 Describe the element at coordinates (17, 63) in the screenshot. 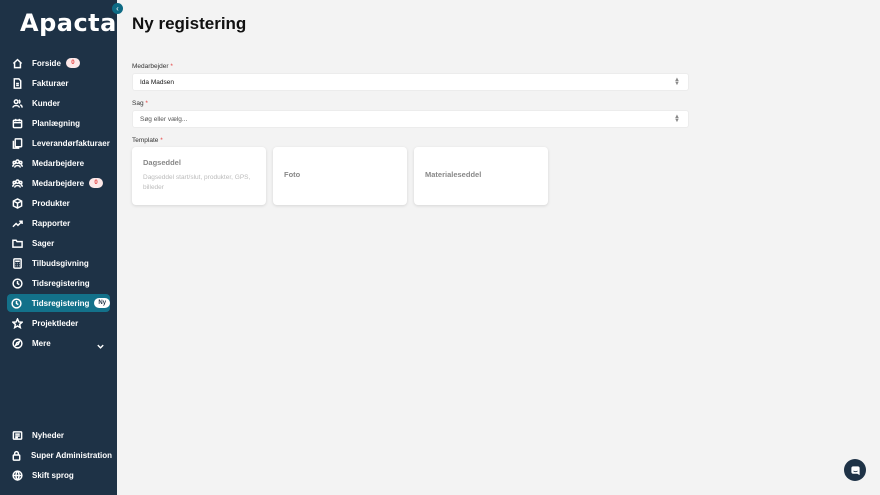

I see `home-icon` at that location.